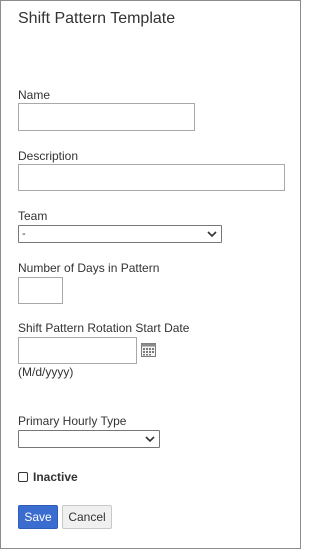 This screenshot has height=549, width=320. I want to click on team-select: -, so click(120, 234).